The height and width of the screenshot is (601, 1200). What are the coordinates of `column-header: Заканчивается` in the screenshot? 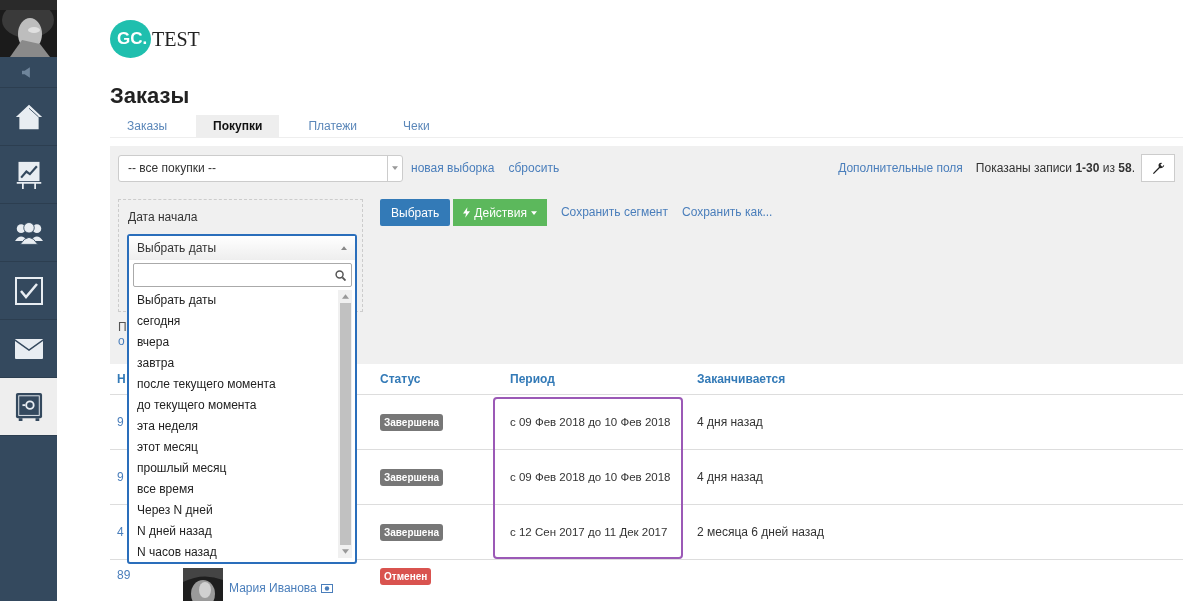 It's located at (940, 379).